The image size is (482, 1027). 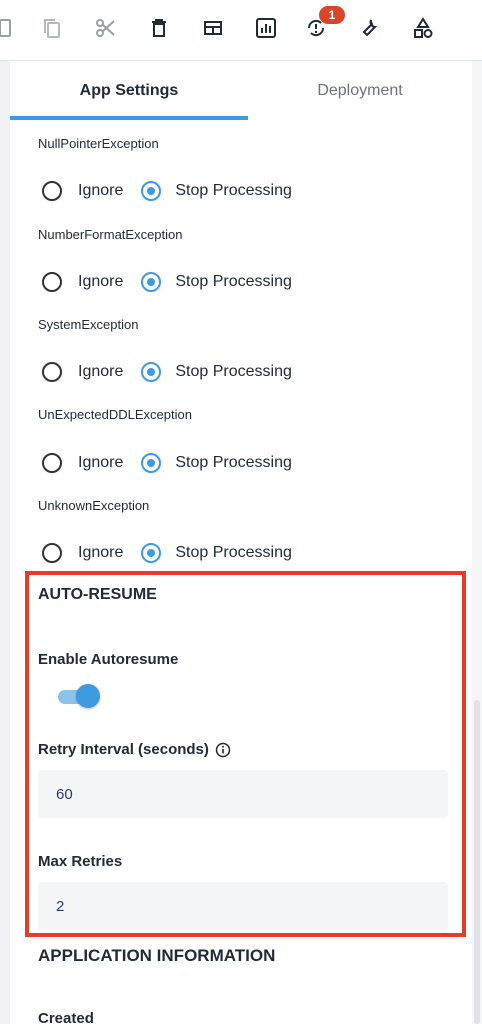 I want to click on autoresume-toggle, so click(x=79, y=696).